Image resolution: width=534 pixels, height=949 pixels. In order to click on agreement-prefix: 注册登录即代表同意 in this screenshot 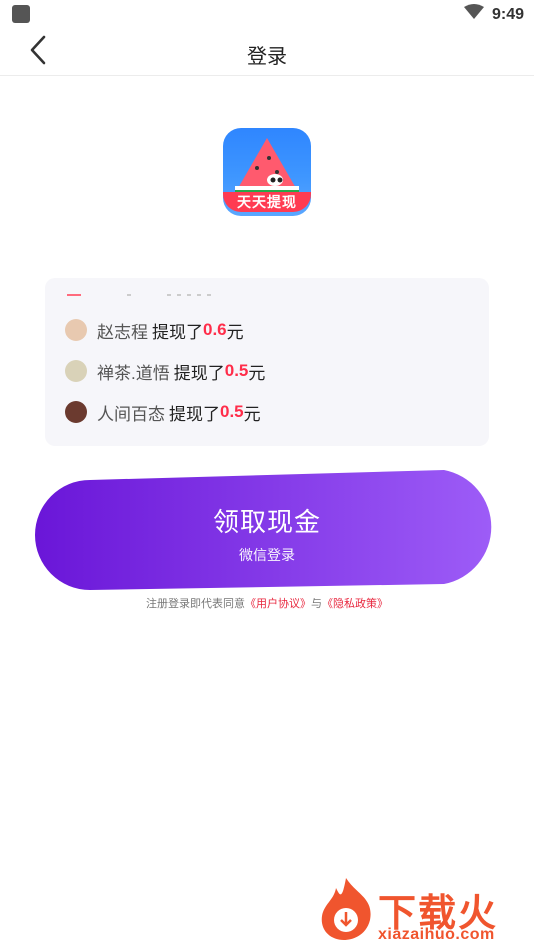, I will do `click(195, 604)`.